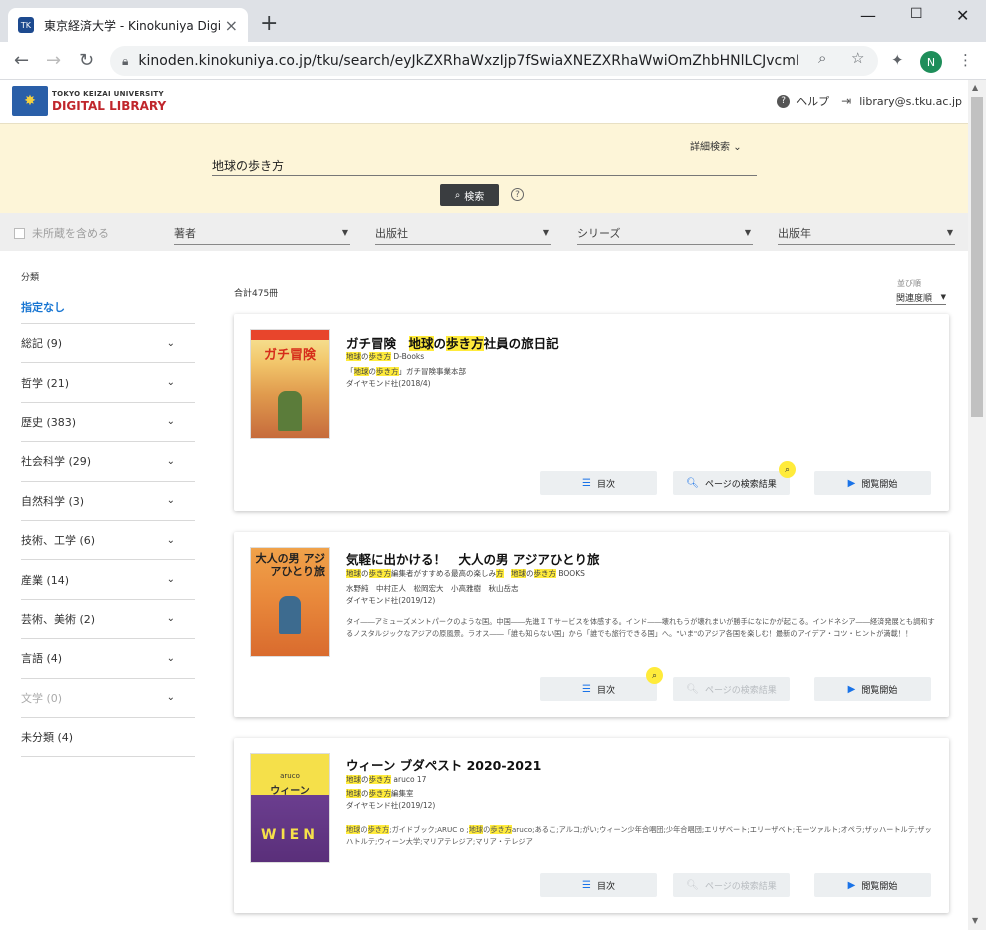 This screenshot has height=930, width=986. I want to click on scrollbar-thumb, so click(977, 257).